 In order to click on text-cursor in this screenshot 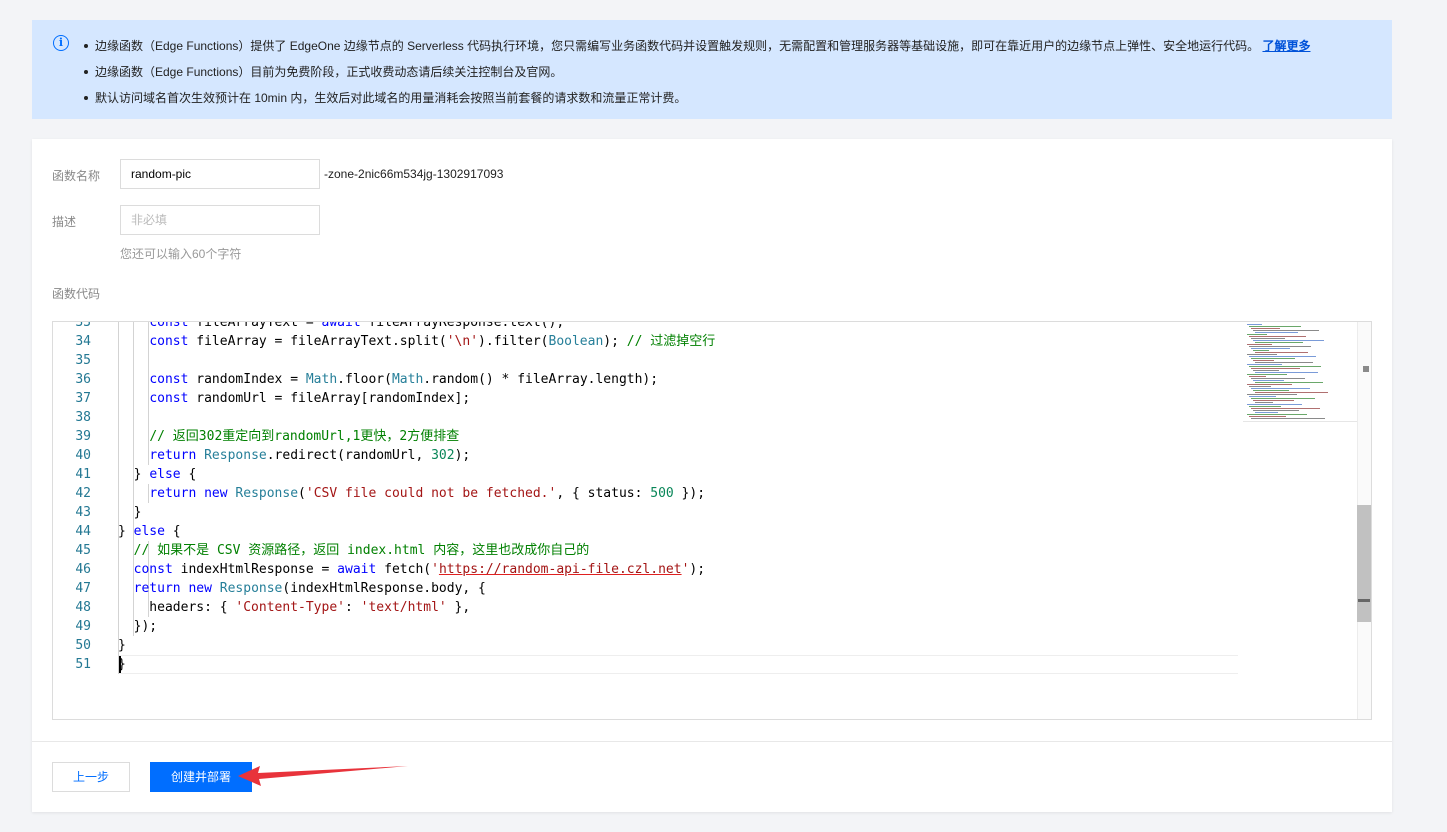, I will do `click(120, 664)`.